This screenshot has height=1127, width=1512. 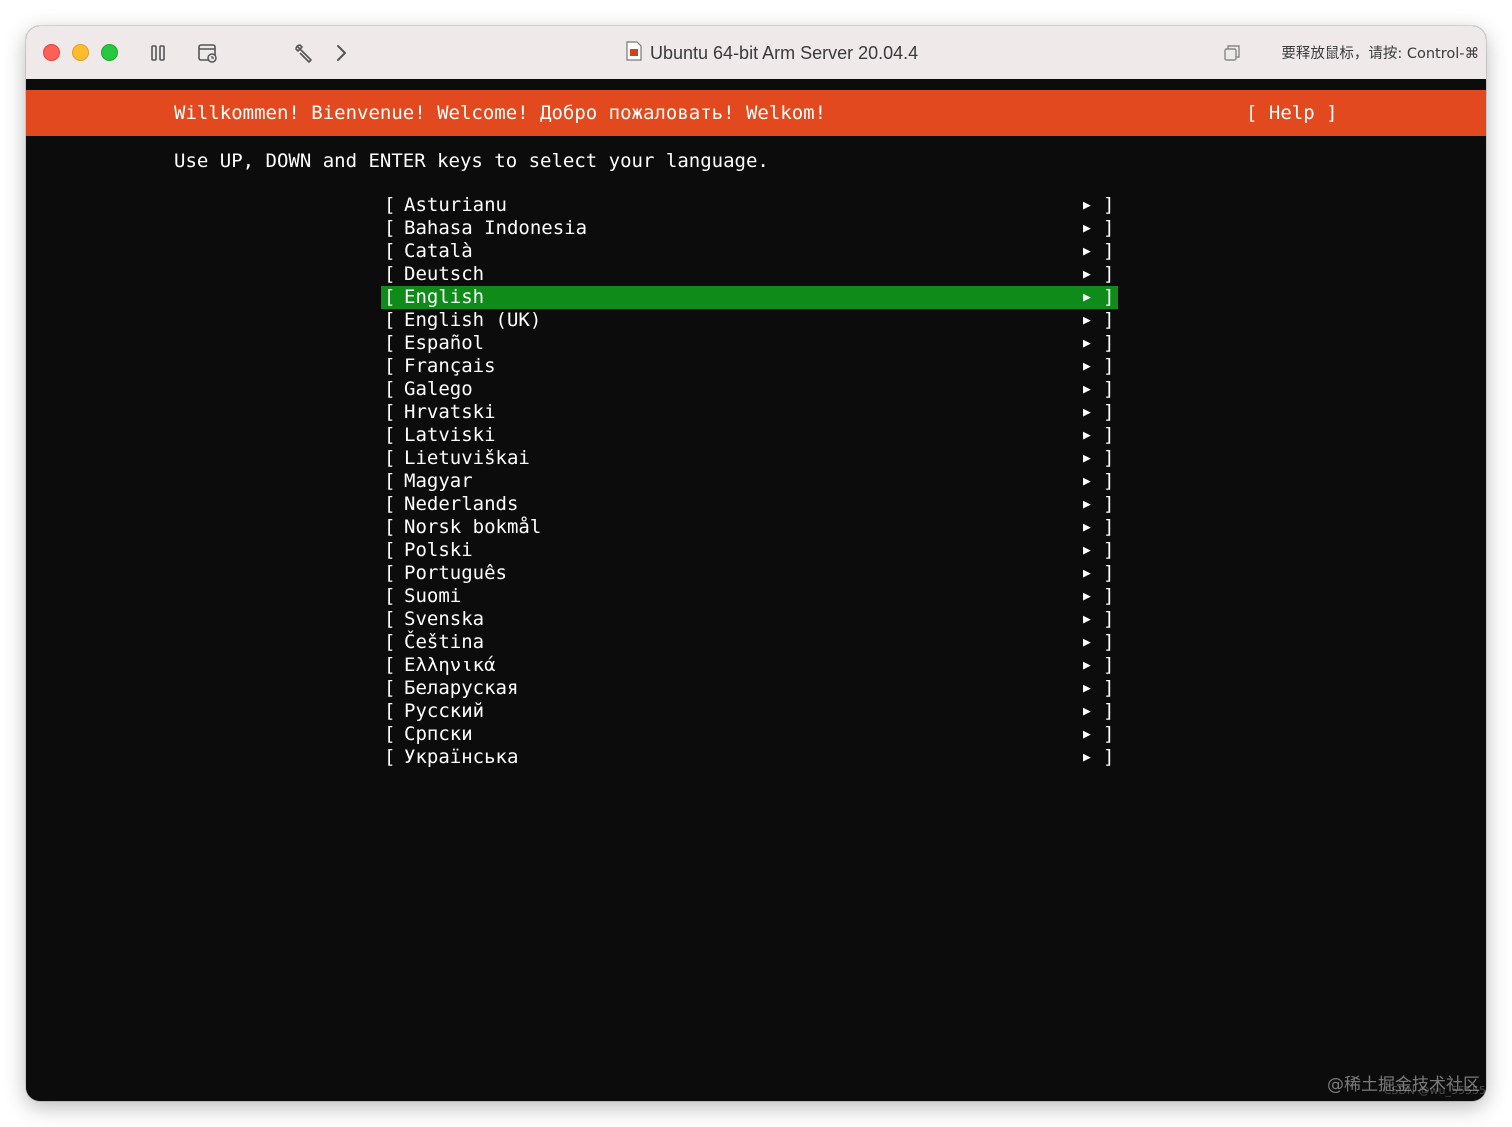 What do you see at coordinates (749, 596) in the screenshot?
I see `language-option: [Suomi ▶]` at bounding box center [749, 596].